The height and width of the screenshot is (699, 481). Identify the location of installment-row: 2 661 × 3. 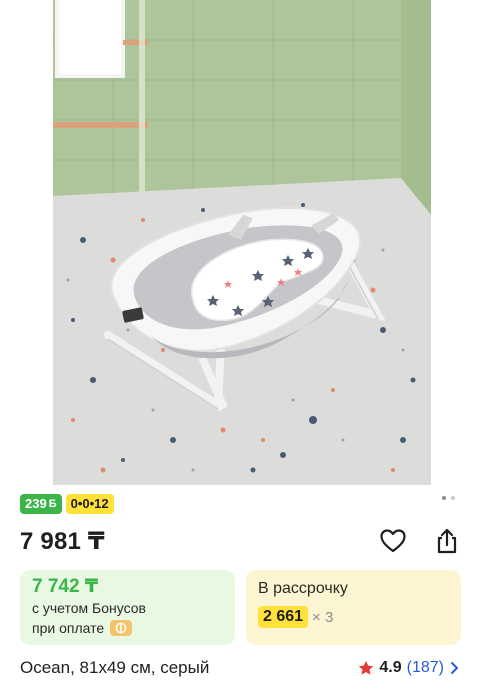
(353, 617).